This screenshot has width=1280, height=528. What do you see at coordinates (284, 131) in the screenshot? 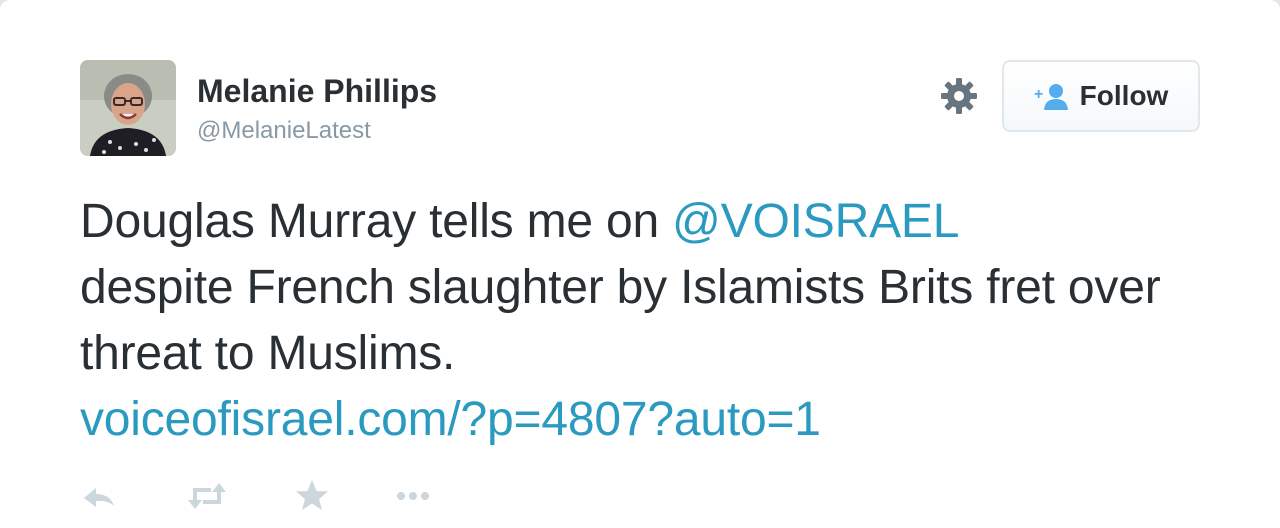
I see `screen-name: @MelanieLatest` at bounding box center [284, 131].